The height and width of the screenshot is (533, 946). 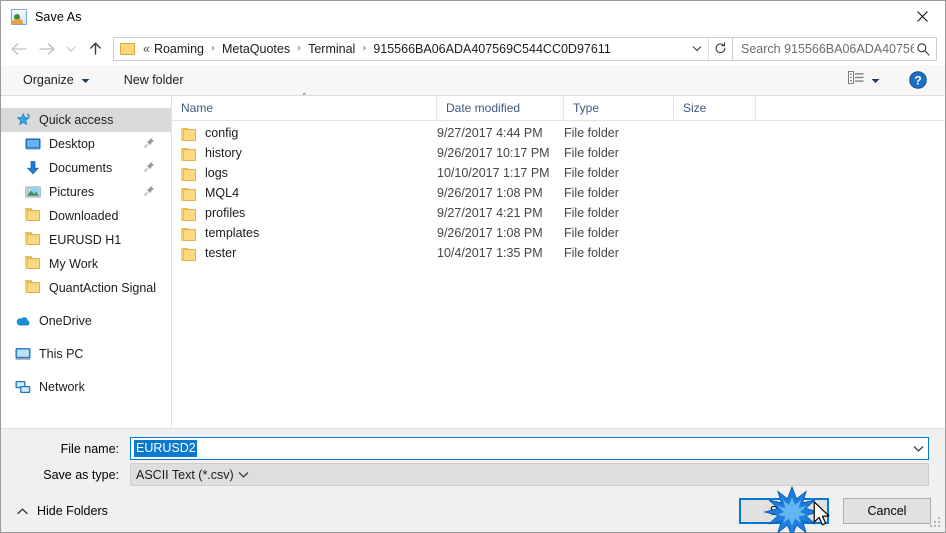 What do you see at coordinates (65, 321) in the screenshot?
I see `sidebar-item-label: OneDrive` at bounding box center [65, 321].